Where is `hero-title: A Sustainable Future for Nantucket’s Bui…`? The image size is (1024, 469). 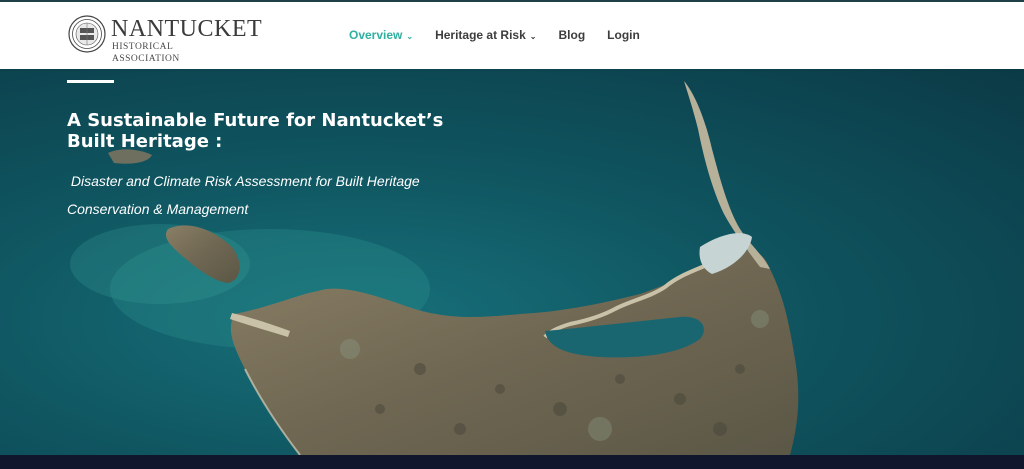
hero-title: A Sustainable Future for Nantucket’s Bui… is located at coordinates (255, 131).